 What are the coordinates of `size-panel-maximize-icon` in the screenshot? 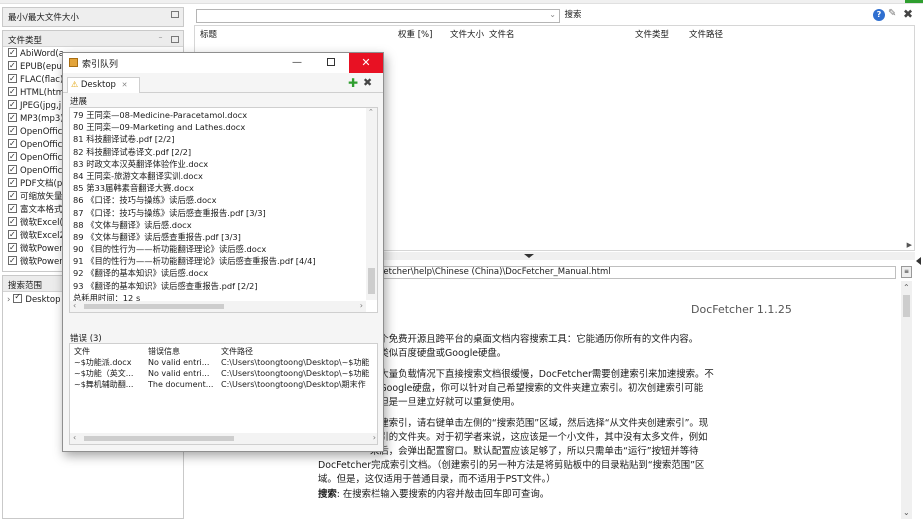 It's located at (175, 14).